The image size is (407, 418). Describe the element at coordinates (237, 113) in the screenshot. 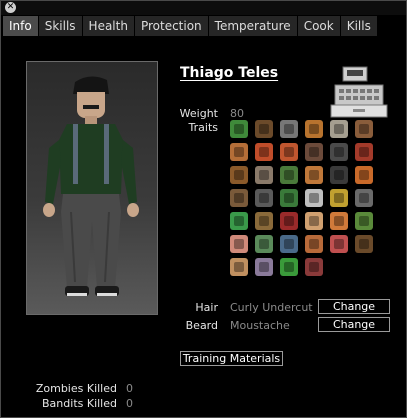

I see `weight-value: 80` at that location.